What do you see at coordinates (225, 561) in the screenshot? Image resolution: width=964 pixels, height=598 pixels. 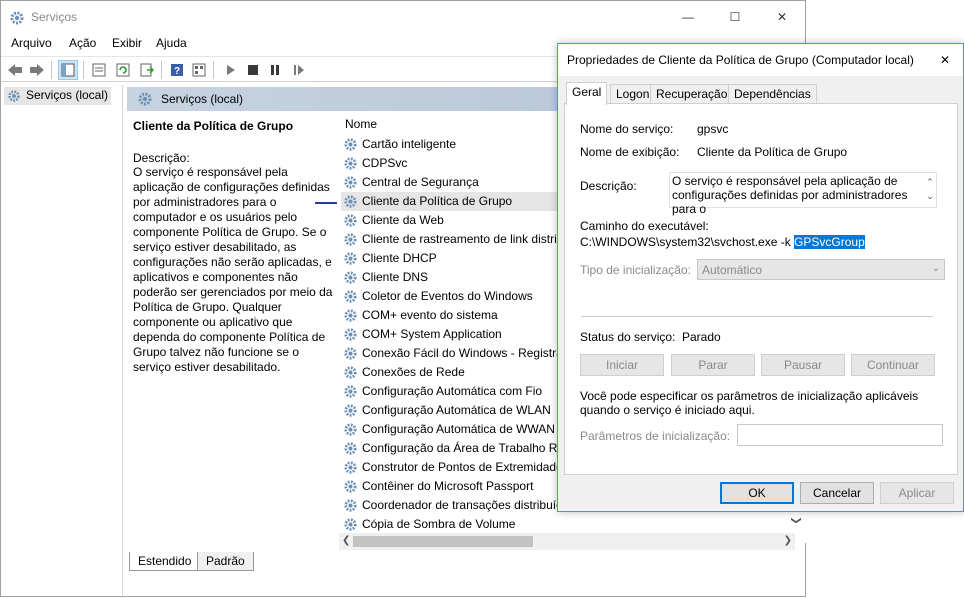 I see `tab-padrao: Padrão` at bounding box center [225, 561].